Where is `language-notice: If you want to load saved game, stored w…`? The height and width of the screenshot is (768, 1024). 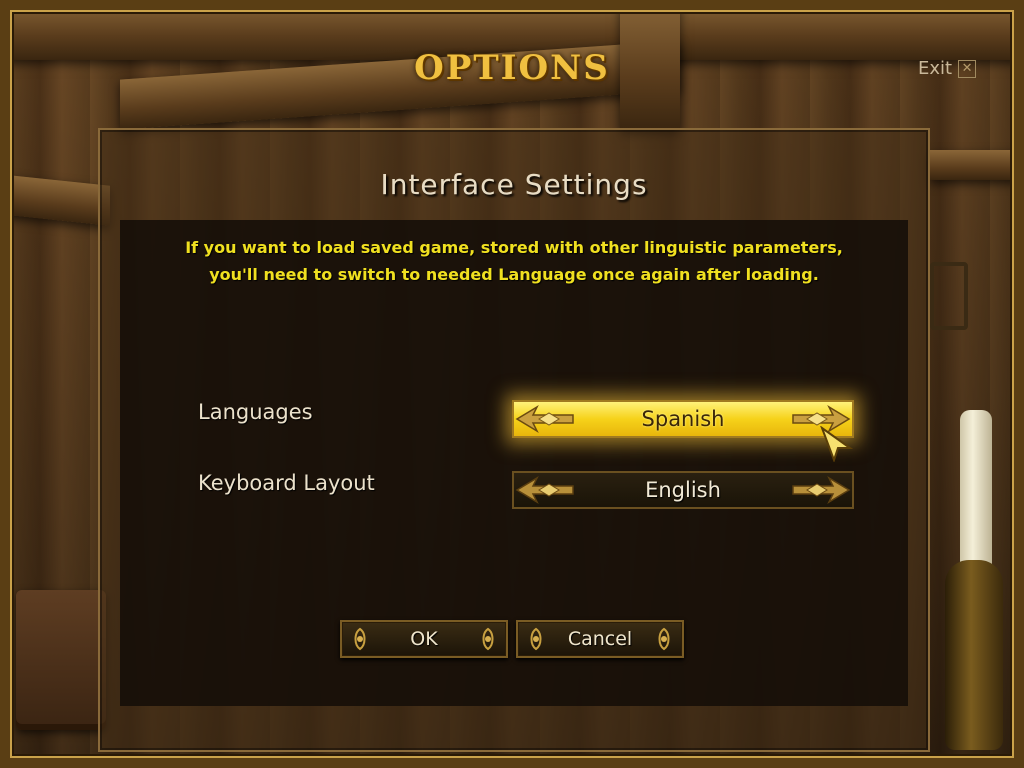
language-notice: If you want to load saved game, stored w… is located at coordinates (514, 261).